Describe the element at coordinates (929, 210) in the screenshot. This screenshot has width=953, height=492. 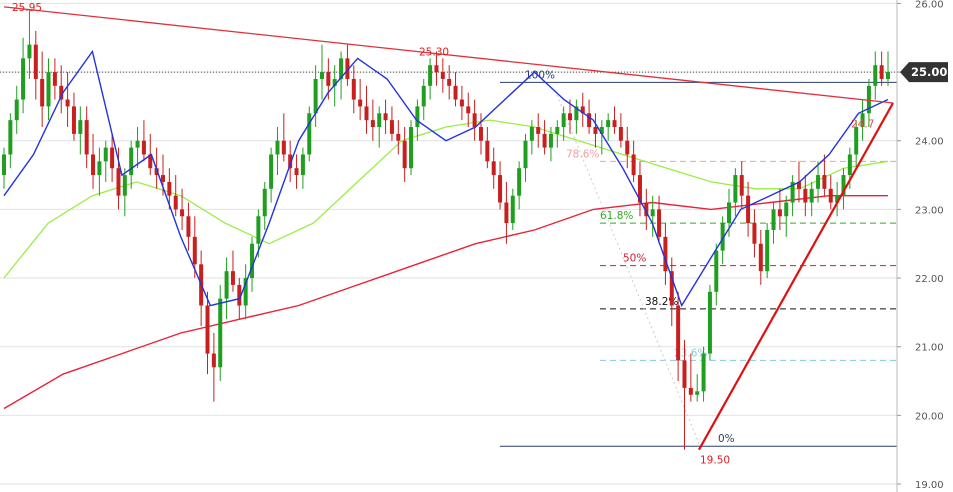
I see `axis-tick-label: 23.00` at that location.